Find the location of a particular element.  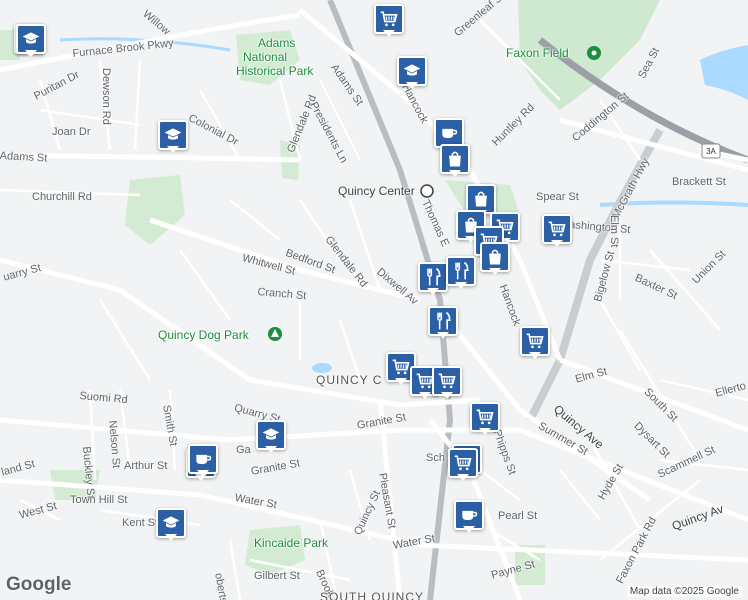

quincy-center-label: Quincy Center is located at coordinates (376, 191).